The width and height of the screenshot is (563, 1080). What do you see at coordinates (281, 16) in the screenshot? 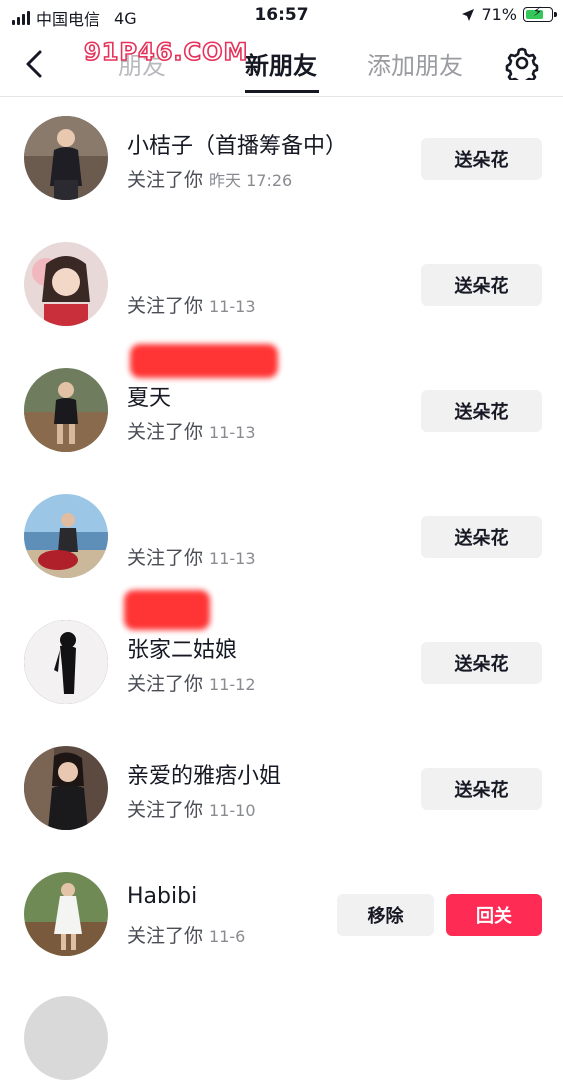
I see `status-bar: 中国电信 4G 16:57 71% ⚡` at bounding box center [281, 16].